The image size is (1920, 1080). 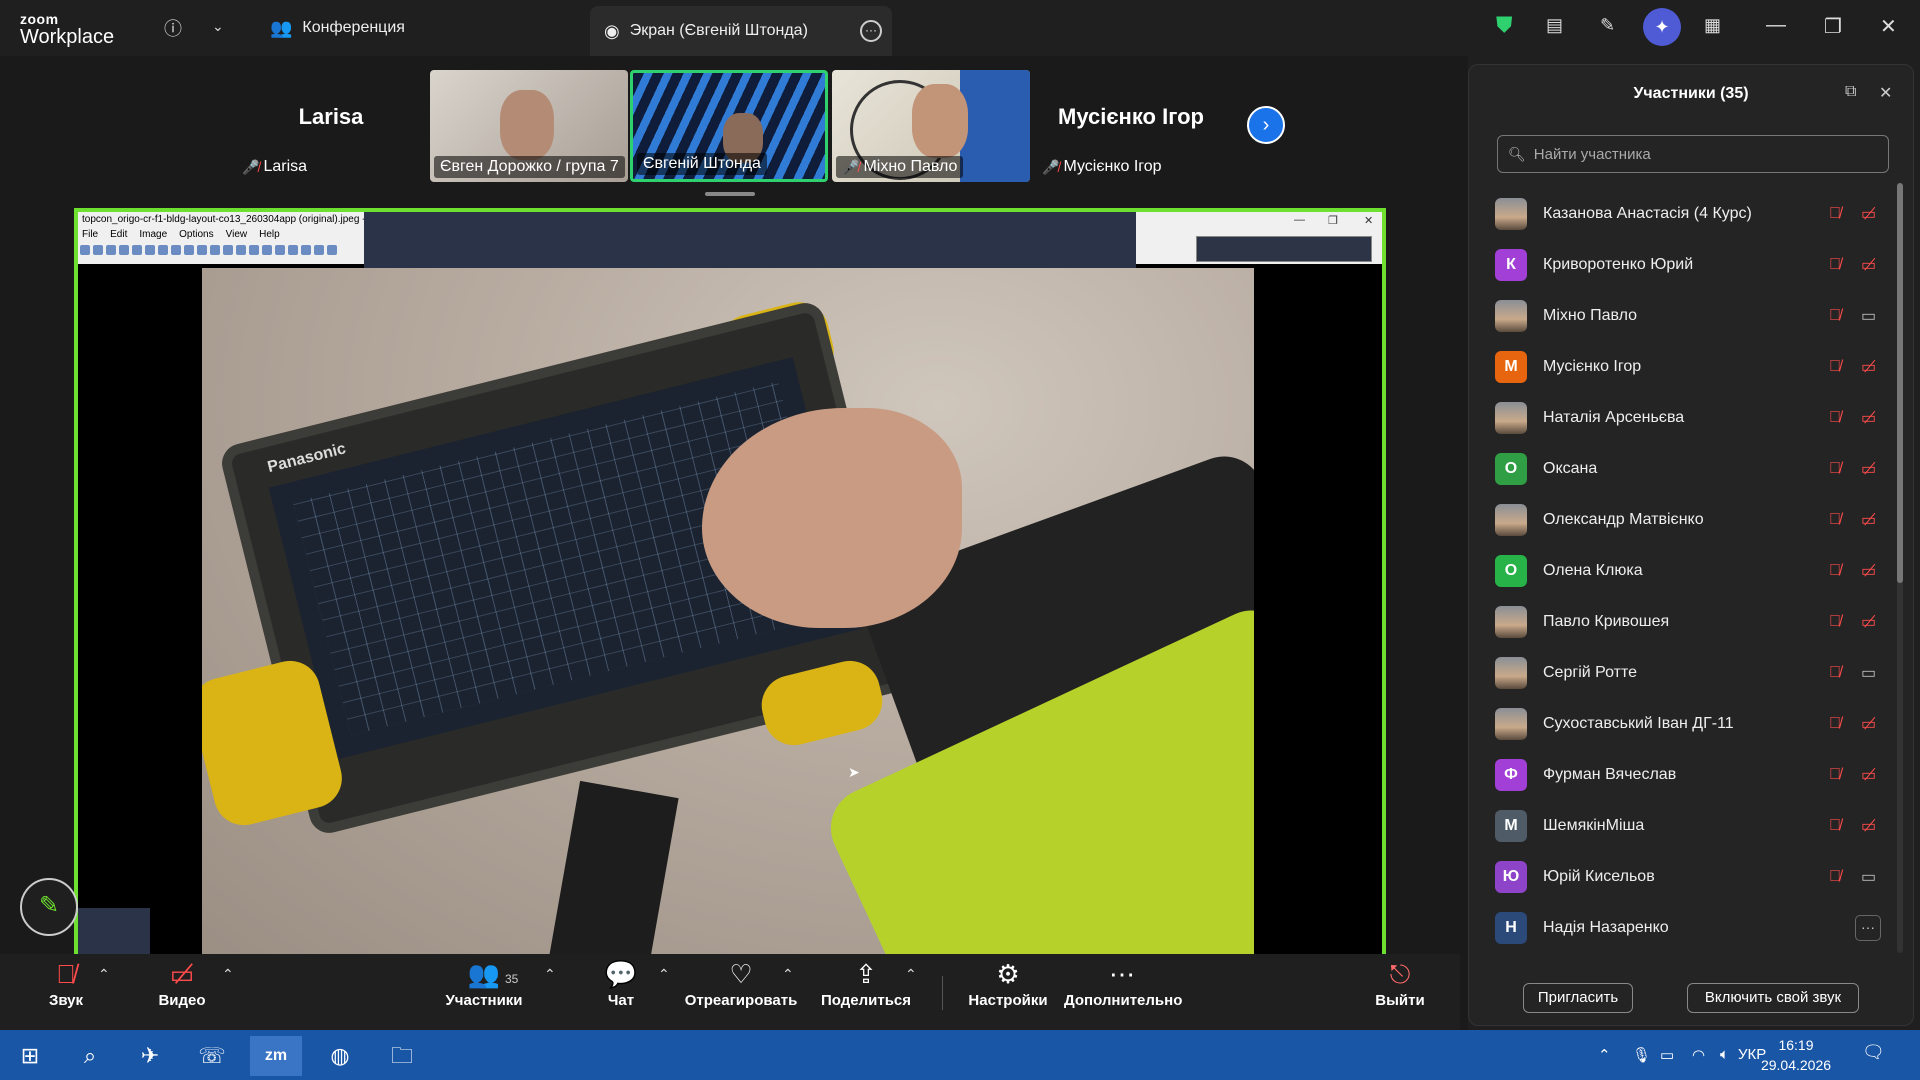 What do you see at coordinates (1511, 571) in the screenshot?
I see `avatar: О` at bounding box center [1511, 571].